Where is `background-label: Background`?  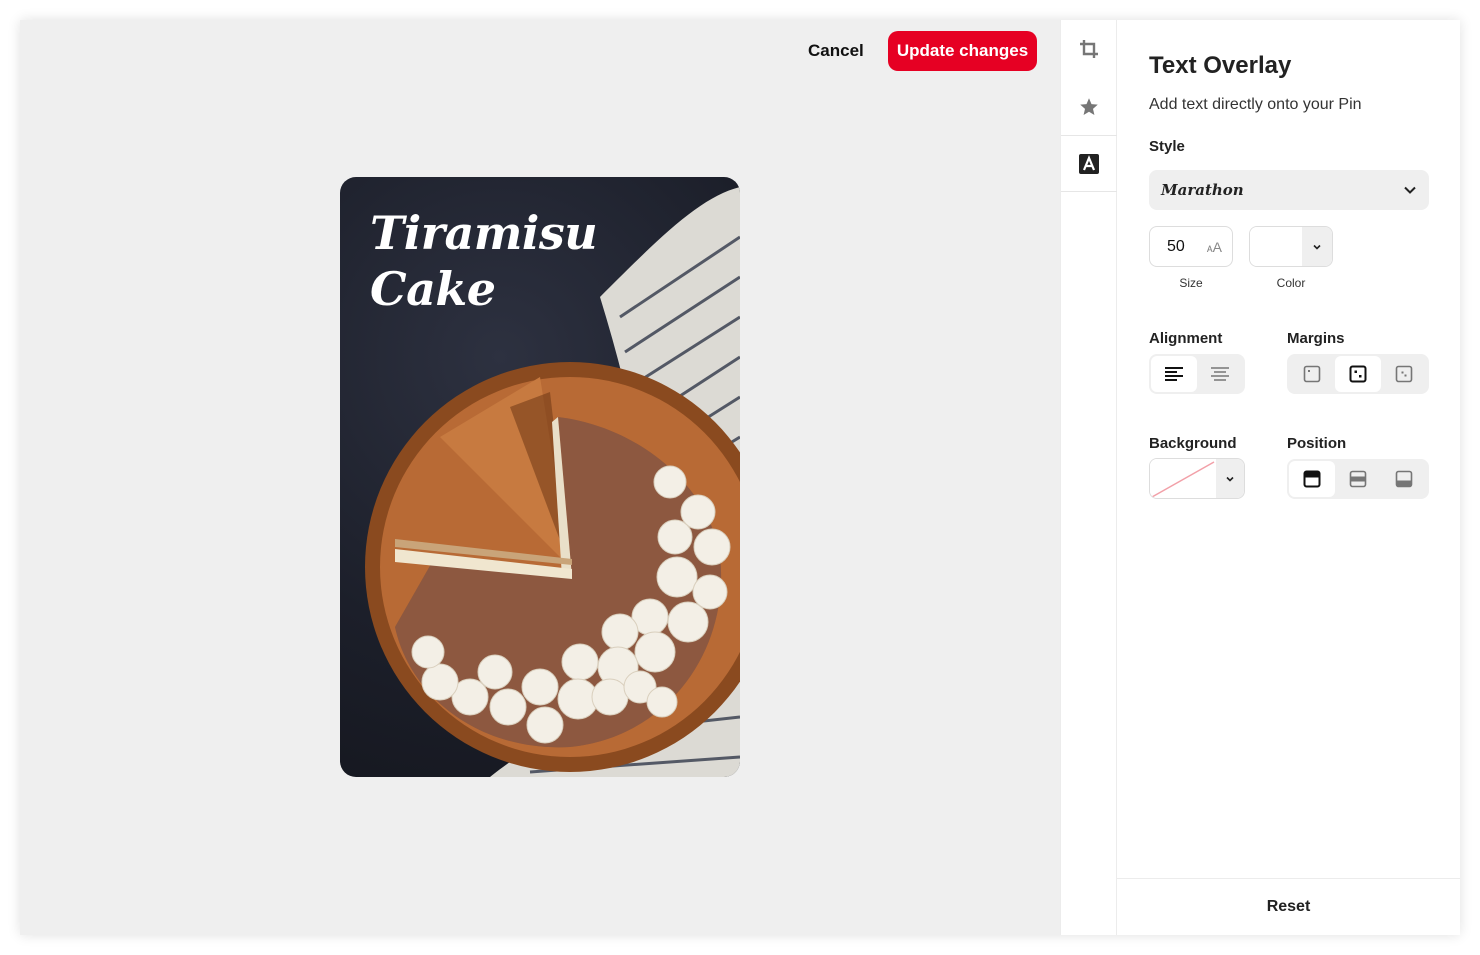 background-label: Background is located at coordinates (1193, 443).